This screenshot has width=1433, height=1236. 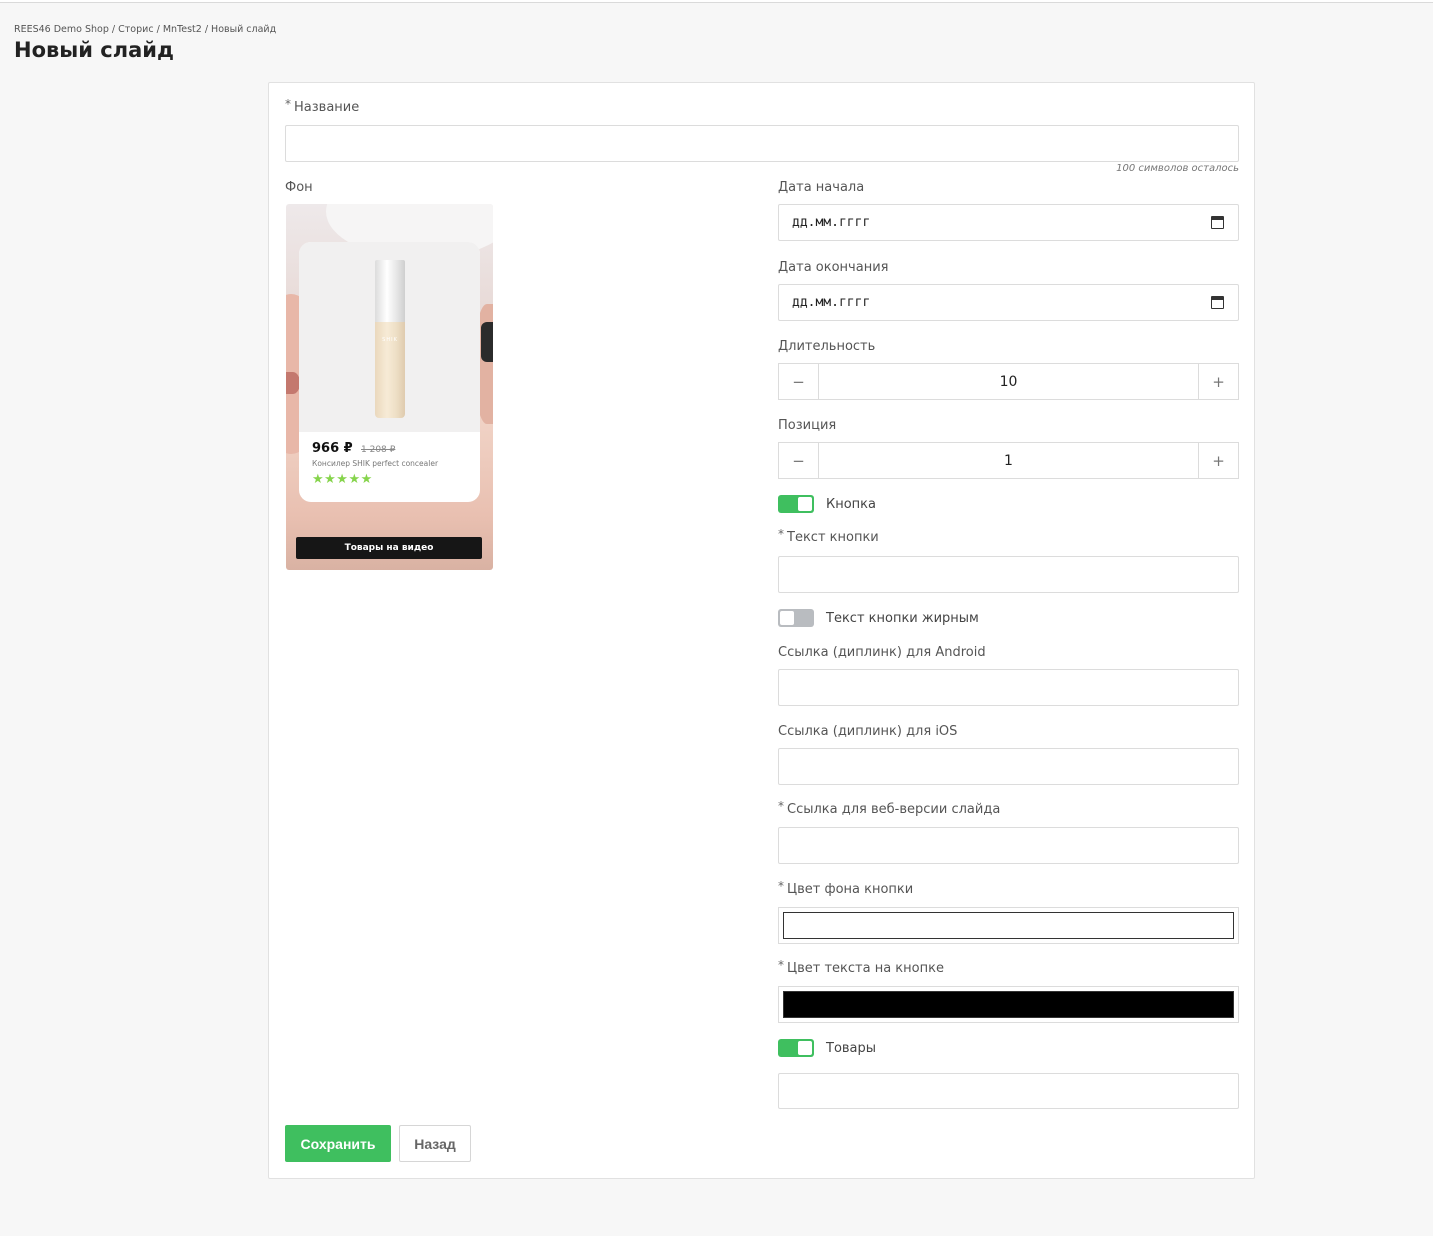 What do you see at coordinates (827, 346) in the screenshot?
I see `duration-label: Длительность` at bounding box center [827, 346].